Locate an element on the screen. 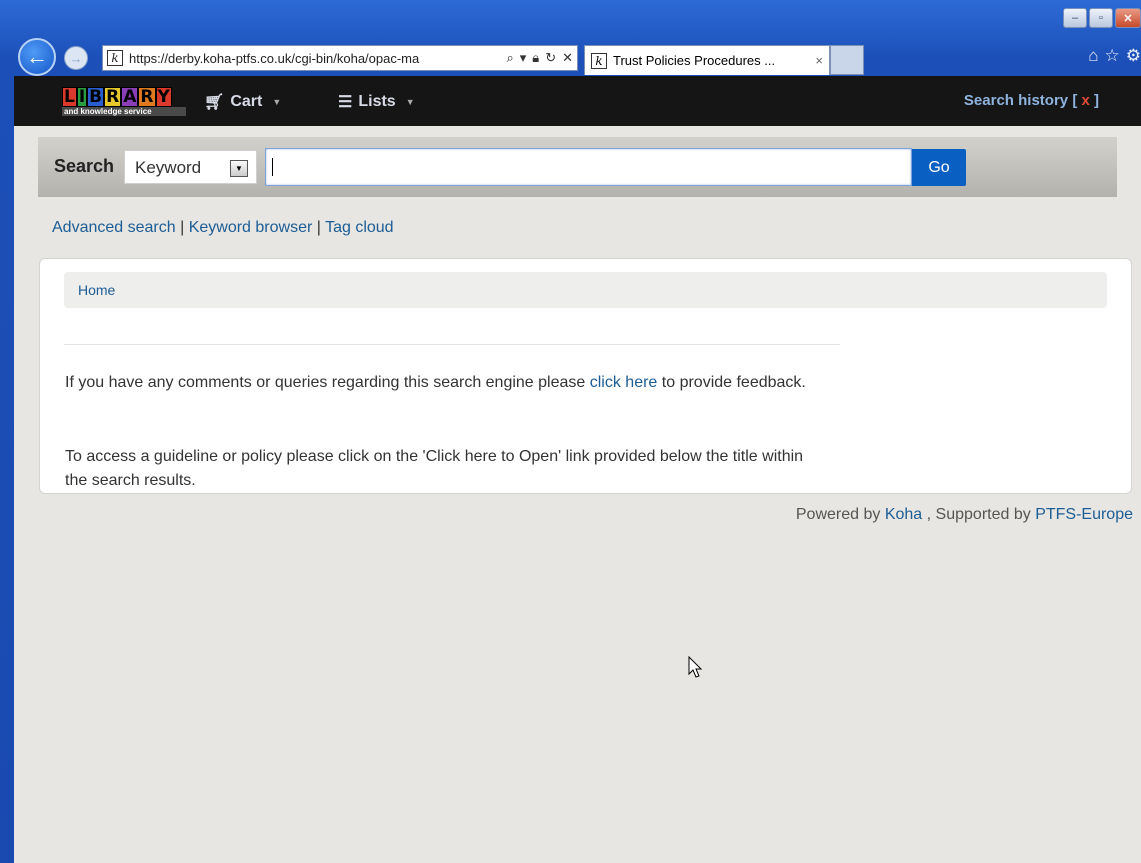  forward-button: → is located at coordinates (76, 58).